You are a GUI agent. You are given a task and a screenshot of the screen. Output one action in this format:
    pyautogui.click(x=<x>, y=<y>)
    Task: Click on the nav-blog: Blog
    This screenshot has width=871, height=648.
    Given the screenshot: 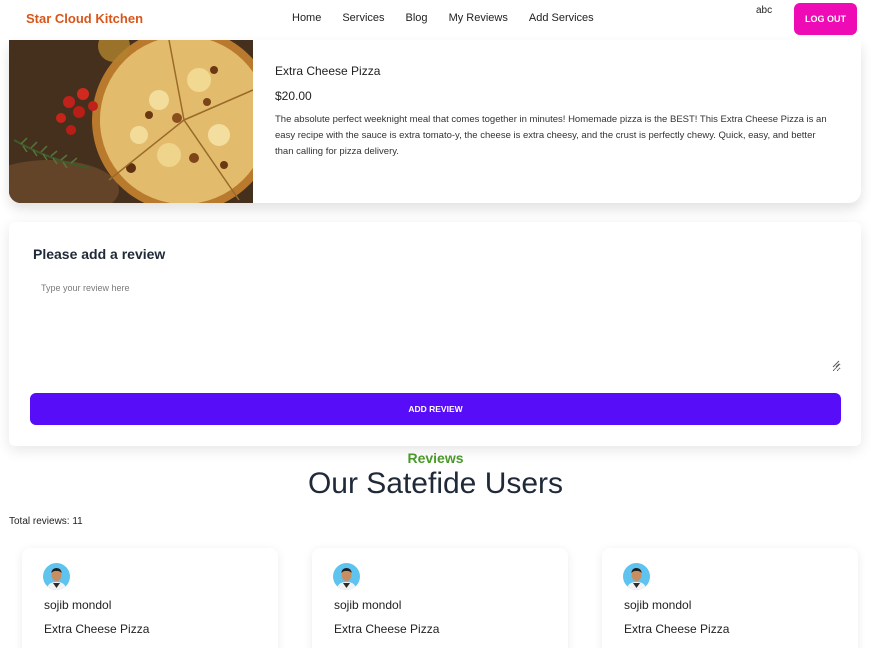 What is the action you would take?
    pyautogui.click(x=417, y=18)
    